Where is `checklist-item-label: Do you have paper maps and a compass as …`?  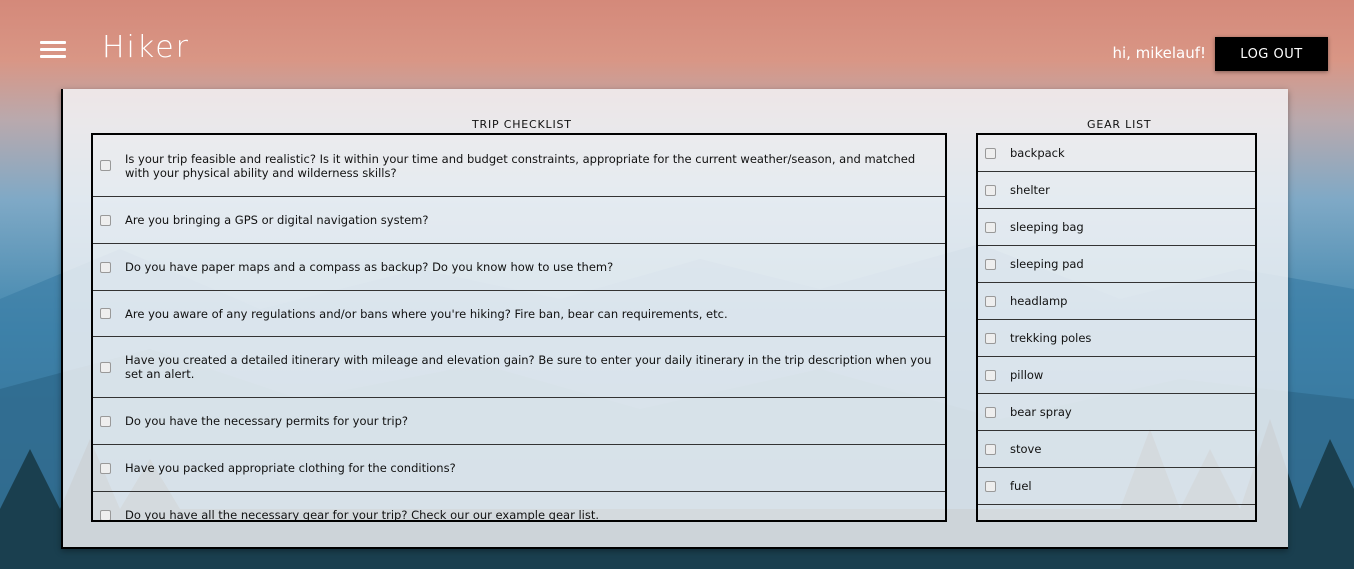
checklist-item-label: Do you have paper maps and a compass as … is located at coordinates (369, 267).